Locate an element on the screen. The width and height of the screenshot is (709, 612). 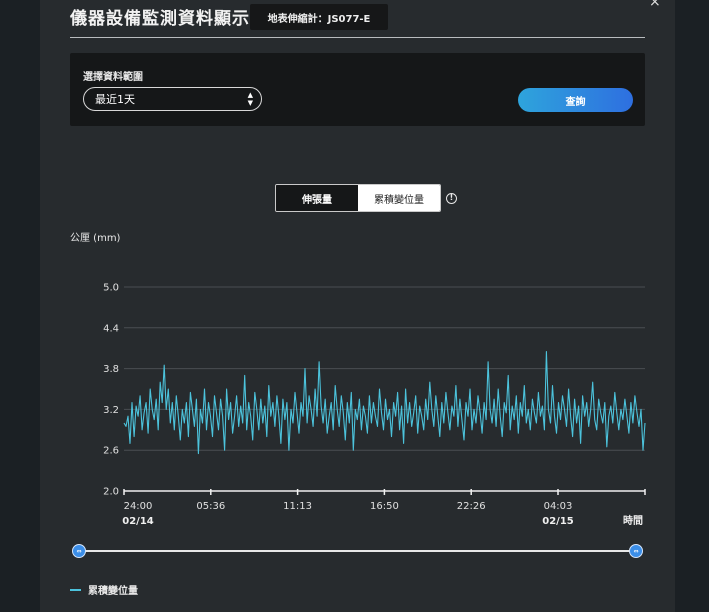
query-panel: 選擇資料範圍 最近1天 ▲ ▼ 查詢 is located at coordinates (357, 89).